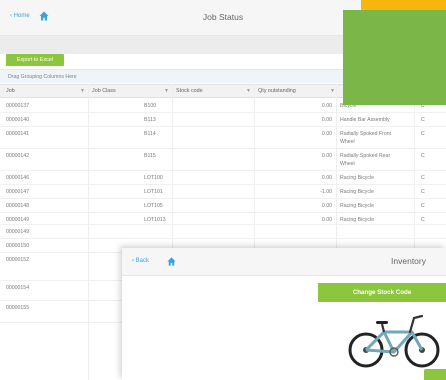 Image resolution: width=446 pixels, height=380 pixels. I want to click on green-decorative-square, so click(394, 57).